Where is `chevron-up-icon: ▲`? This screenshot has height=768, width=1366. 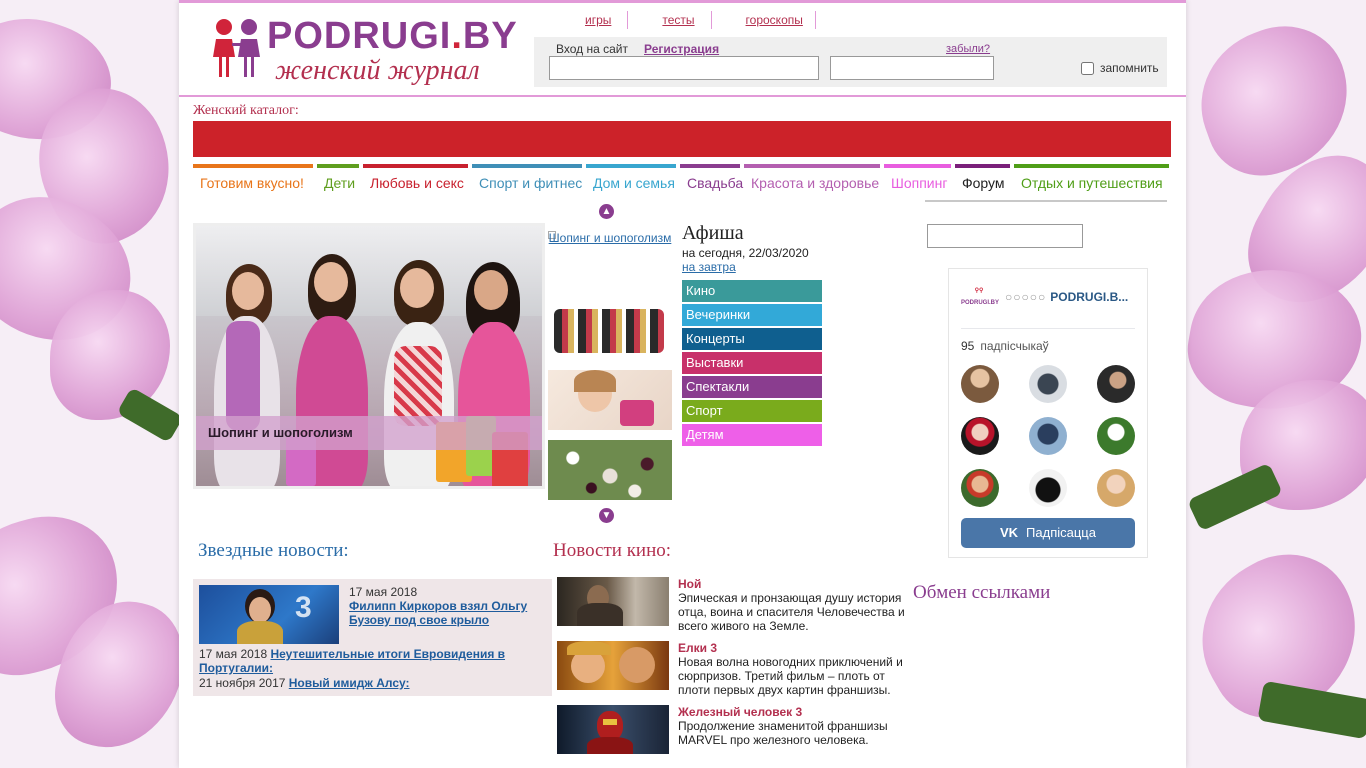
chevron-up-icon: ▲ is located at coordinates (606, 211).